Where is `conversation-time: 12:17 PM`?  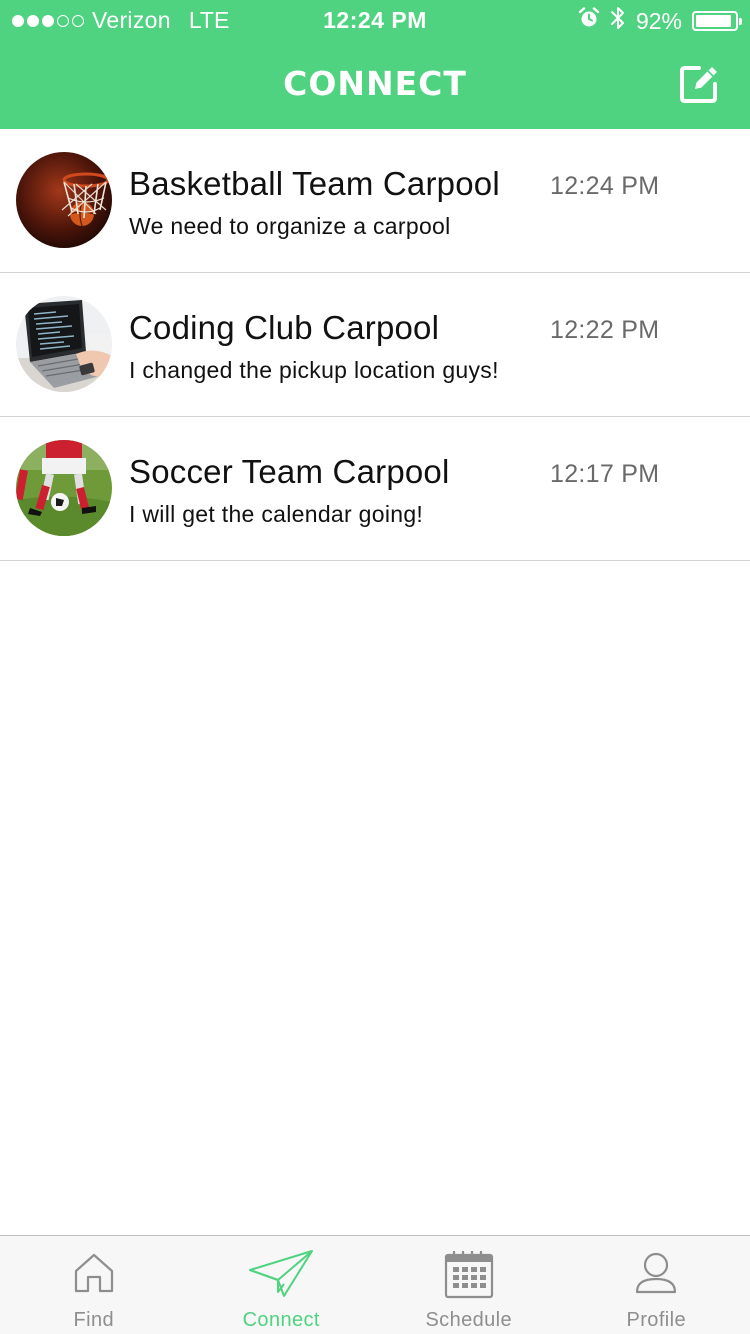
conversation-time: 12:17 PM is located at coordinates (605, 474).